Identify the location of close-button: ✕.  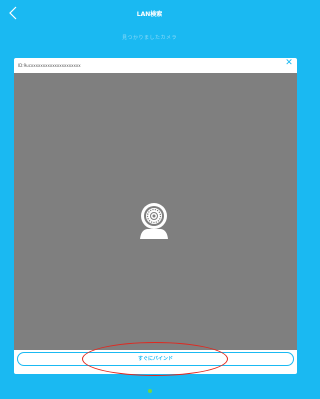
(289, 63).